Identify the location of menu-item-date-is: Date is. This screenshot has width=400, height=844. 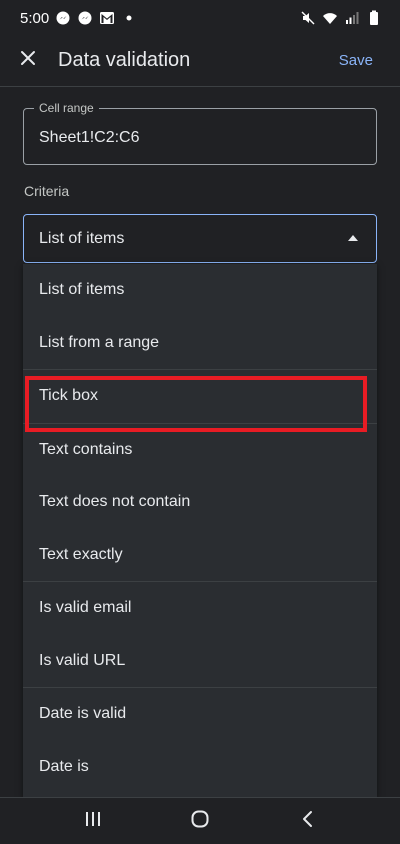
(200, 767).